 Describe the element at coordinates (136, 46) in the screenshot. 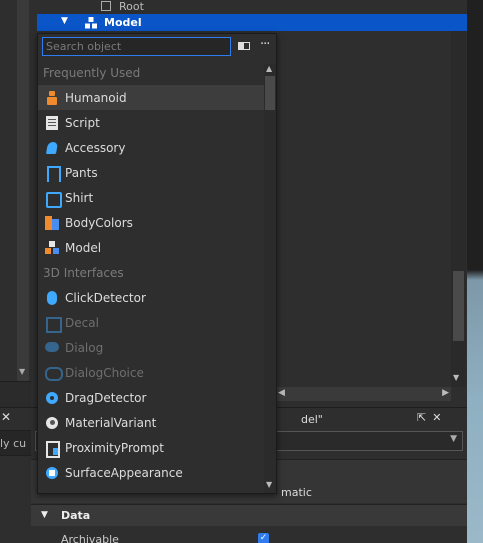

I see `search-input` at that location.